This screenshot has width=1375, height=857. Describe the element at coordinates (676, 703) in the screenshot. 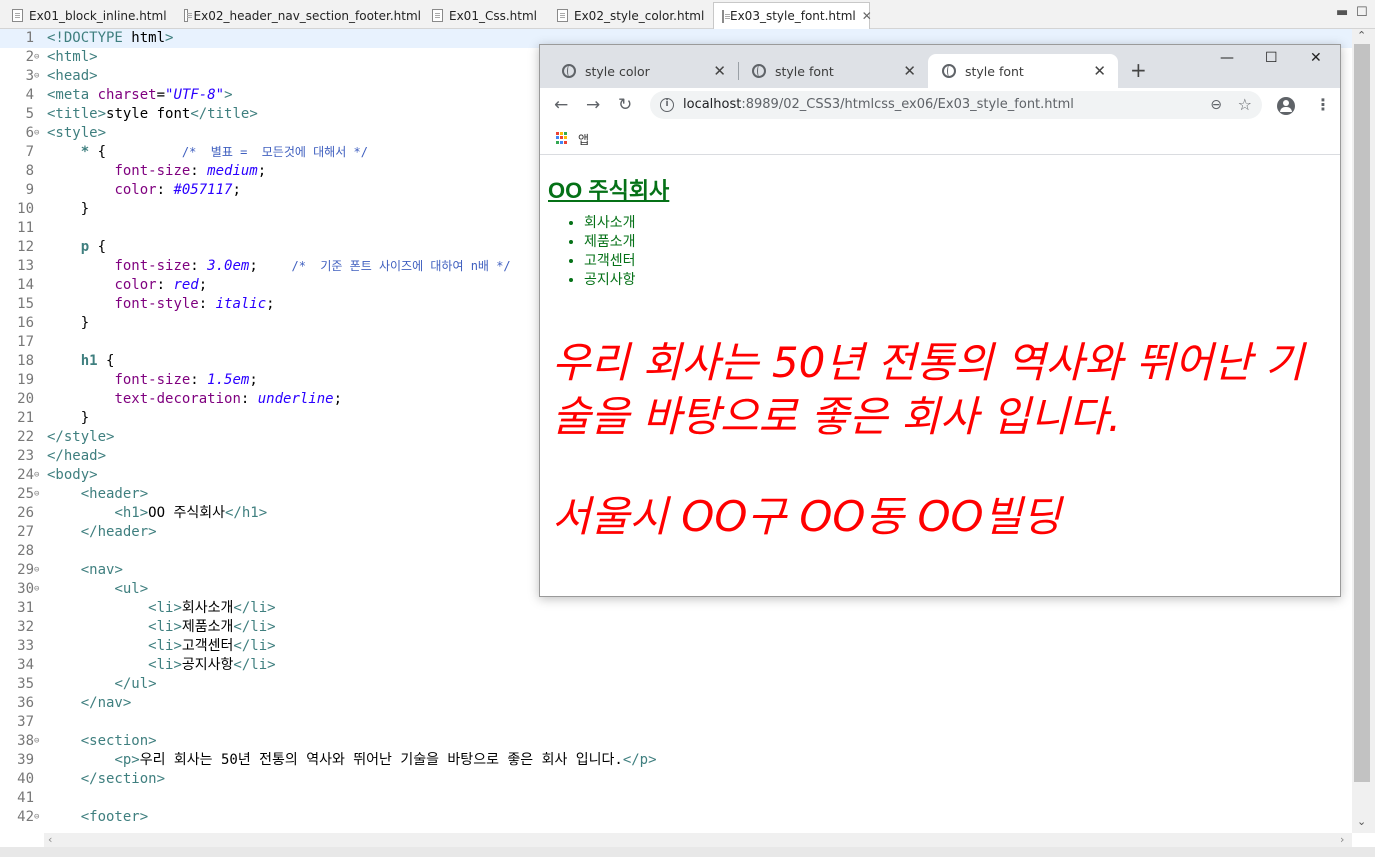

I see `code-line: 36 </nav>` at that location.